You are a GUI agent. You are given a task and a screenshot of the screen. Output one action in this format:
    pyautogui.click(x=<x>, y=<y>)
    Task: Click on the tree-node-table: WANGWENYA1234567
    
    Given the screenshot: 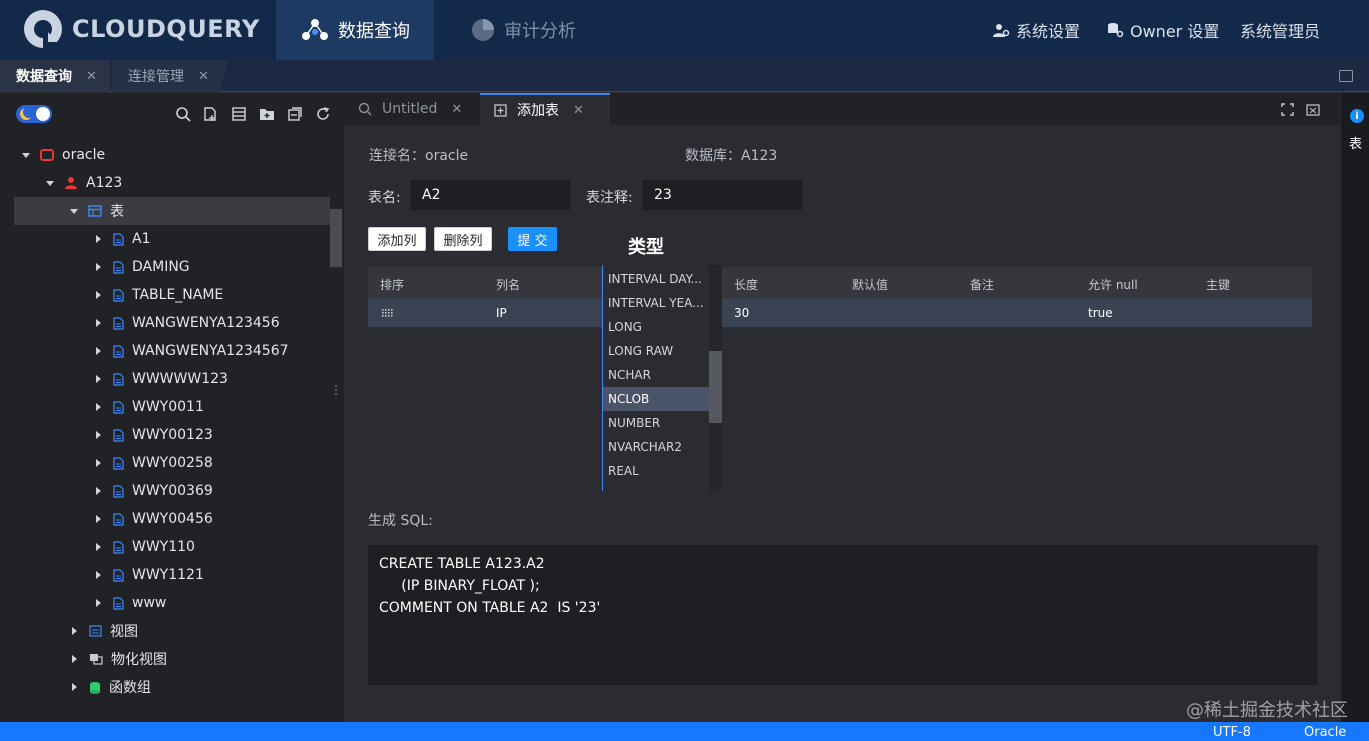 What is the action you would take?
    pyautogui.click(x=172, y=351)
    